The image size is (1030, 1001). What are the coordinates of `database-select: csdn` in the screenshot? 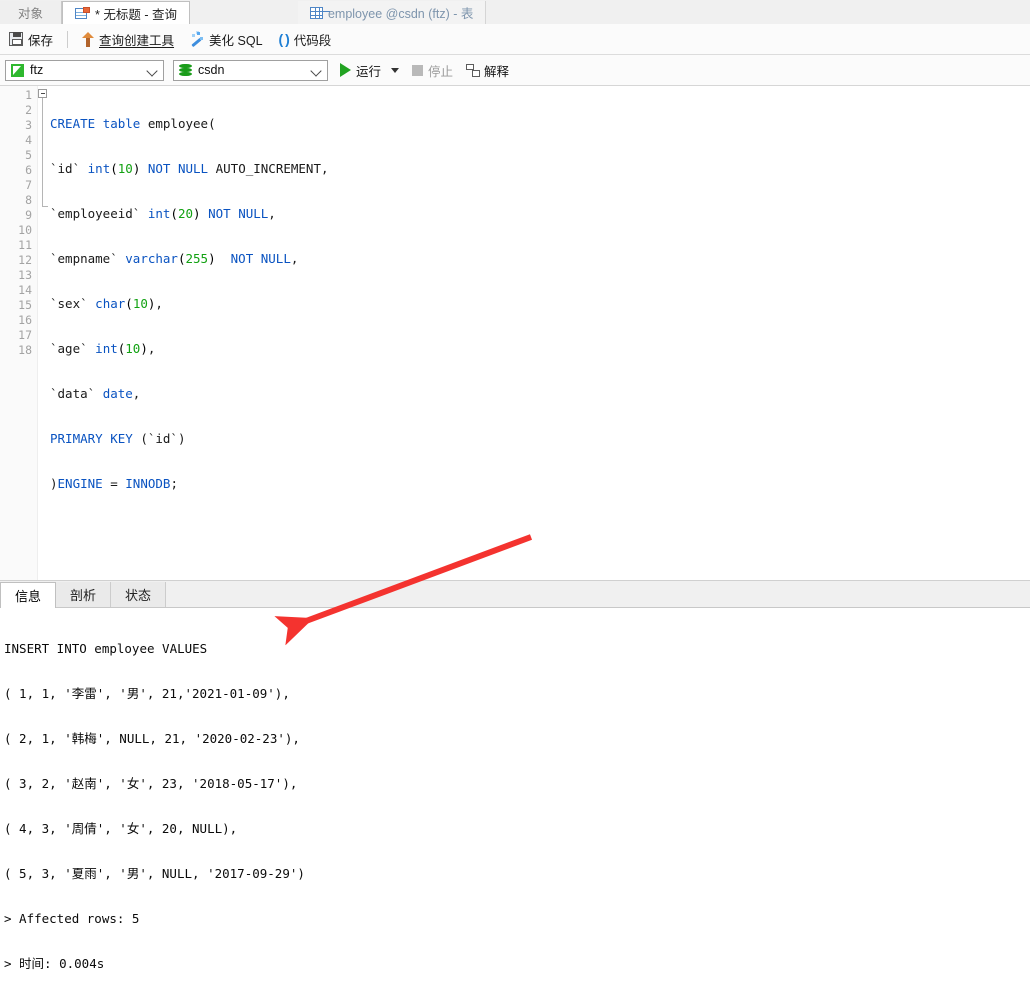 It's located at (250, 70).